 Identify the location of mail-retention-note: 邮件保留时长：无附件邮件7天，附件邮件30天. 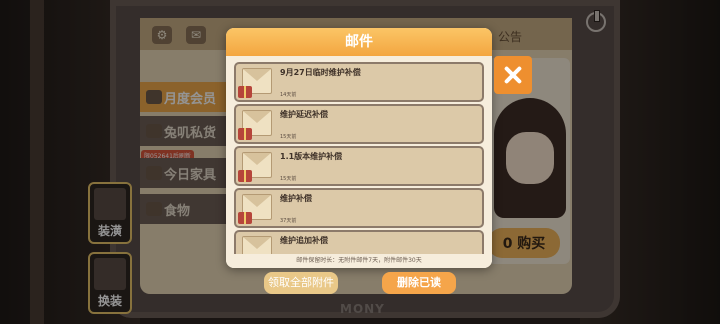
(359, 261).